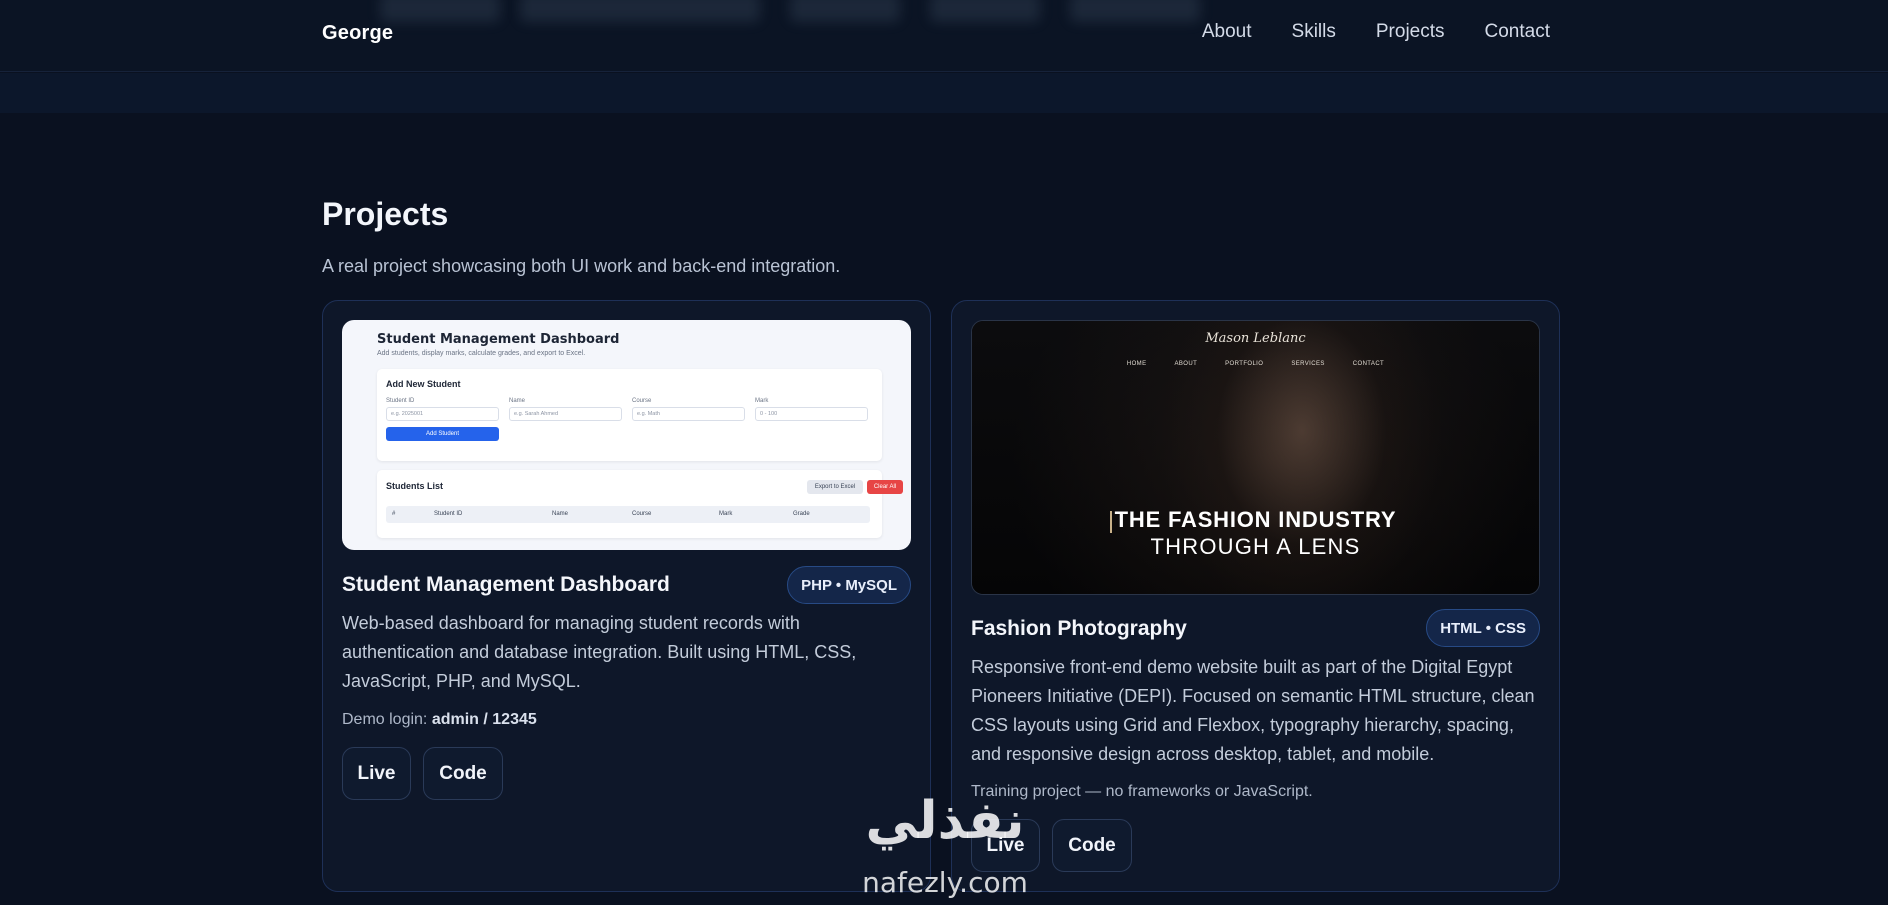  Describe the element at coordinates (560, 514) in the screenshot. I see `preview-col: Name` at that location.